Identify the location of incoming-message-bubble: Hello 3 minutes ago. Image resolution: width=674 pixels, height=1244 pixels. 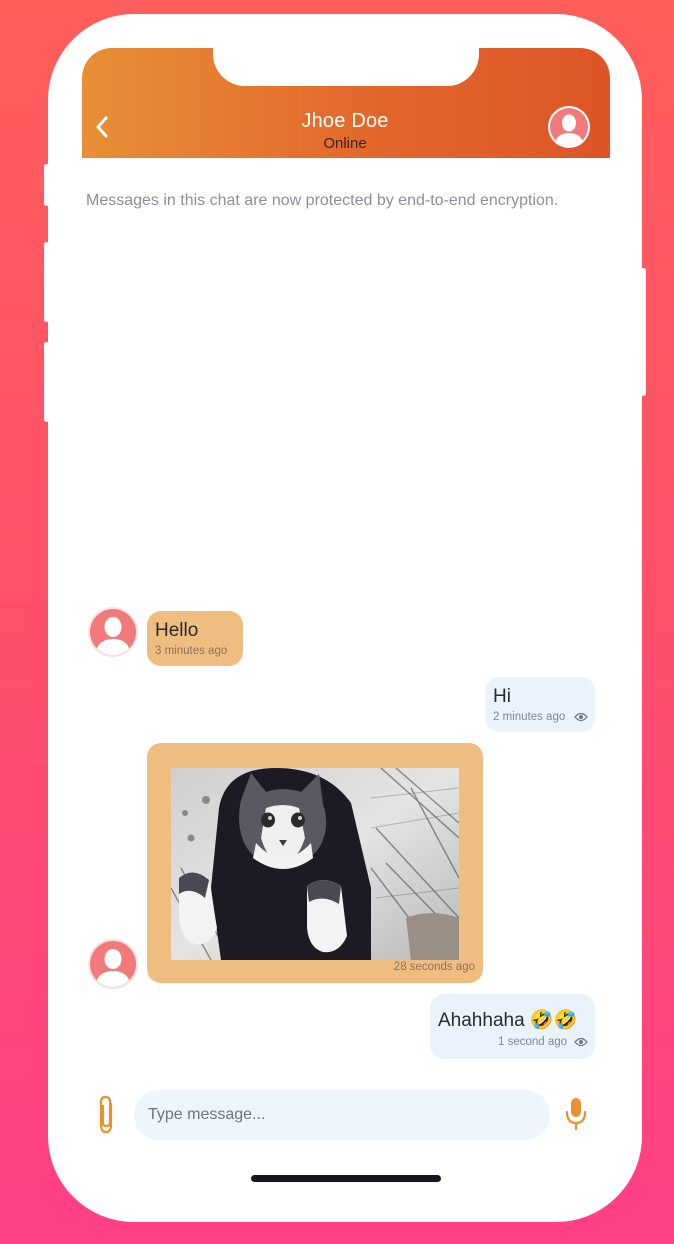
(195, 638).